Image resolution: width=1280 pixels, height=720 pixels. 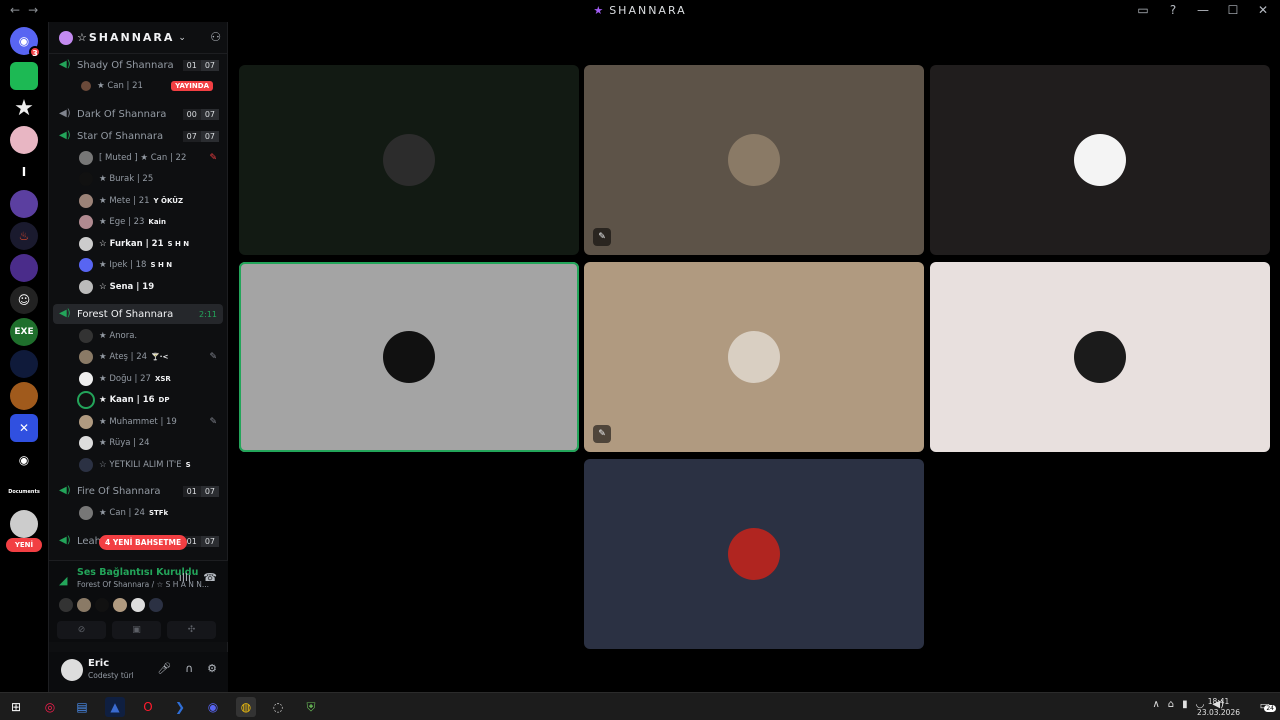 I want to click on opera-icon: O, so click(x=148, y=707).